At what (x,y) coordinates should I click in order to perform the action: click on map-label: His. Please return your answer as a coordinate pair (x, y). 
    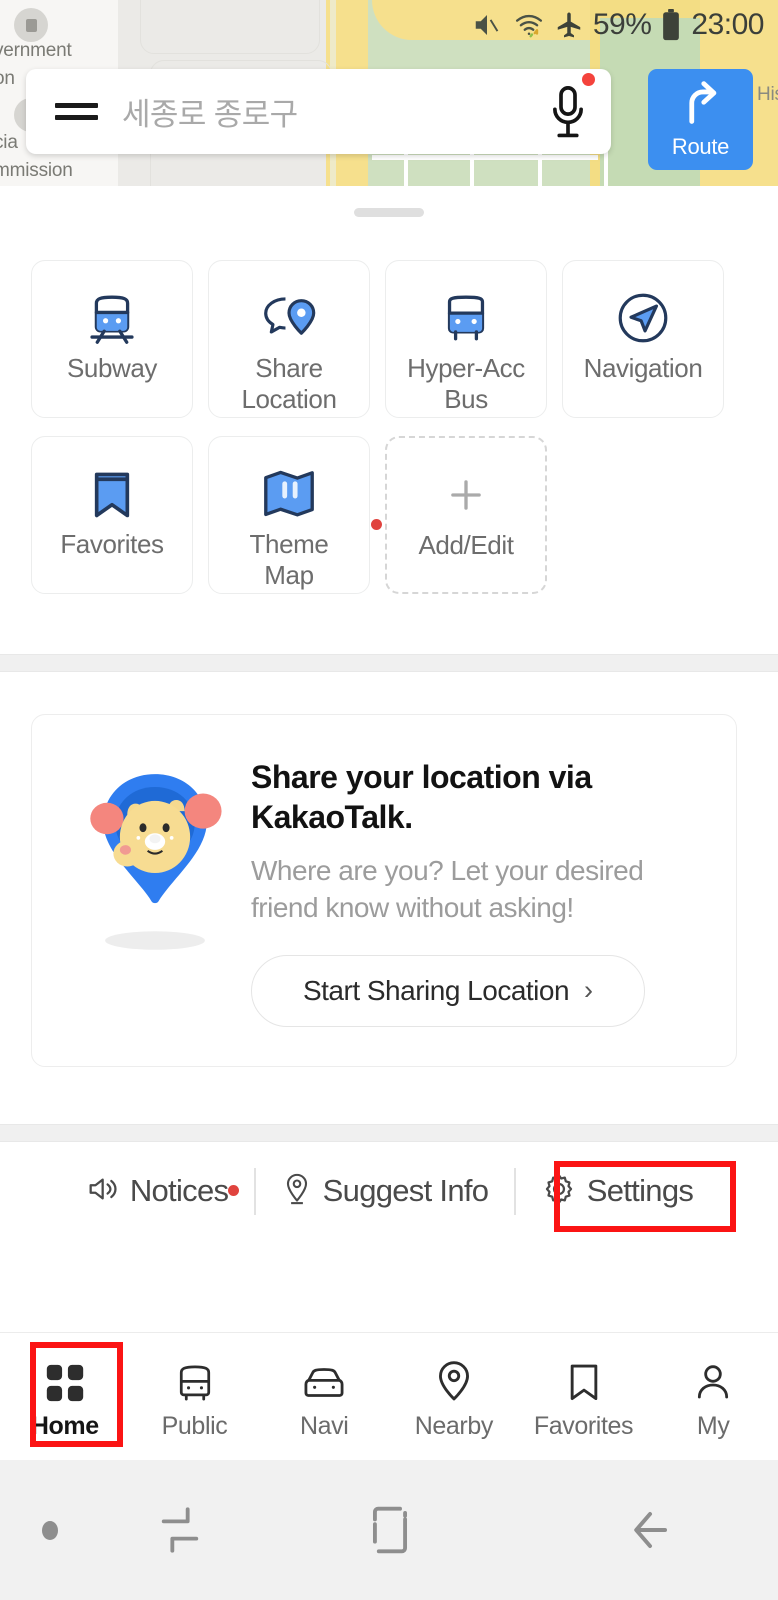
    Looking at the image, I should click on (767, 94).